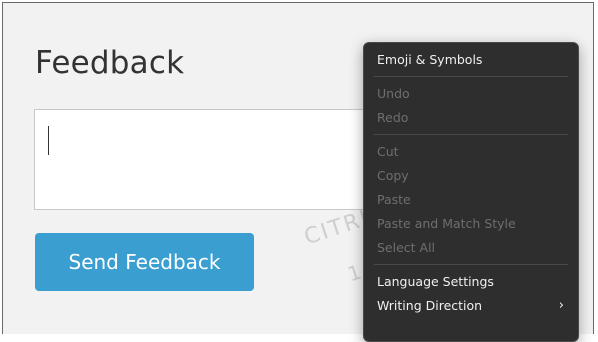 The width and height of the screenshot is (598, 342). I want to click on menu-item-undo: Undo, so click(471, 94).